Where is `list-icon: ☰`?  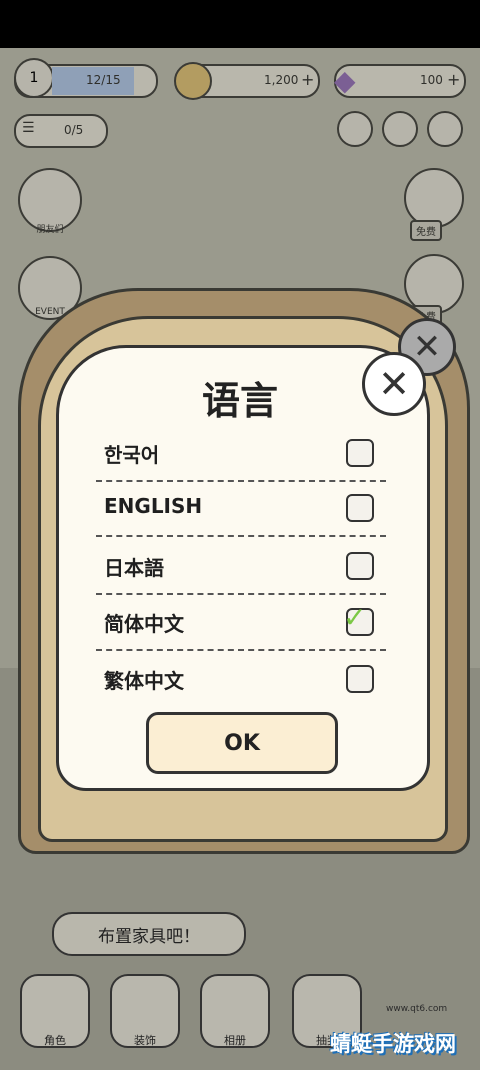 list-icon: ☰ is located at coordinates (28, 128).